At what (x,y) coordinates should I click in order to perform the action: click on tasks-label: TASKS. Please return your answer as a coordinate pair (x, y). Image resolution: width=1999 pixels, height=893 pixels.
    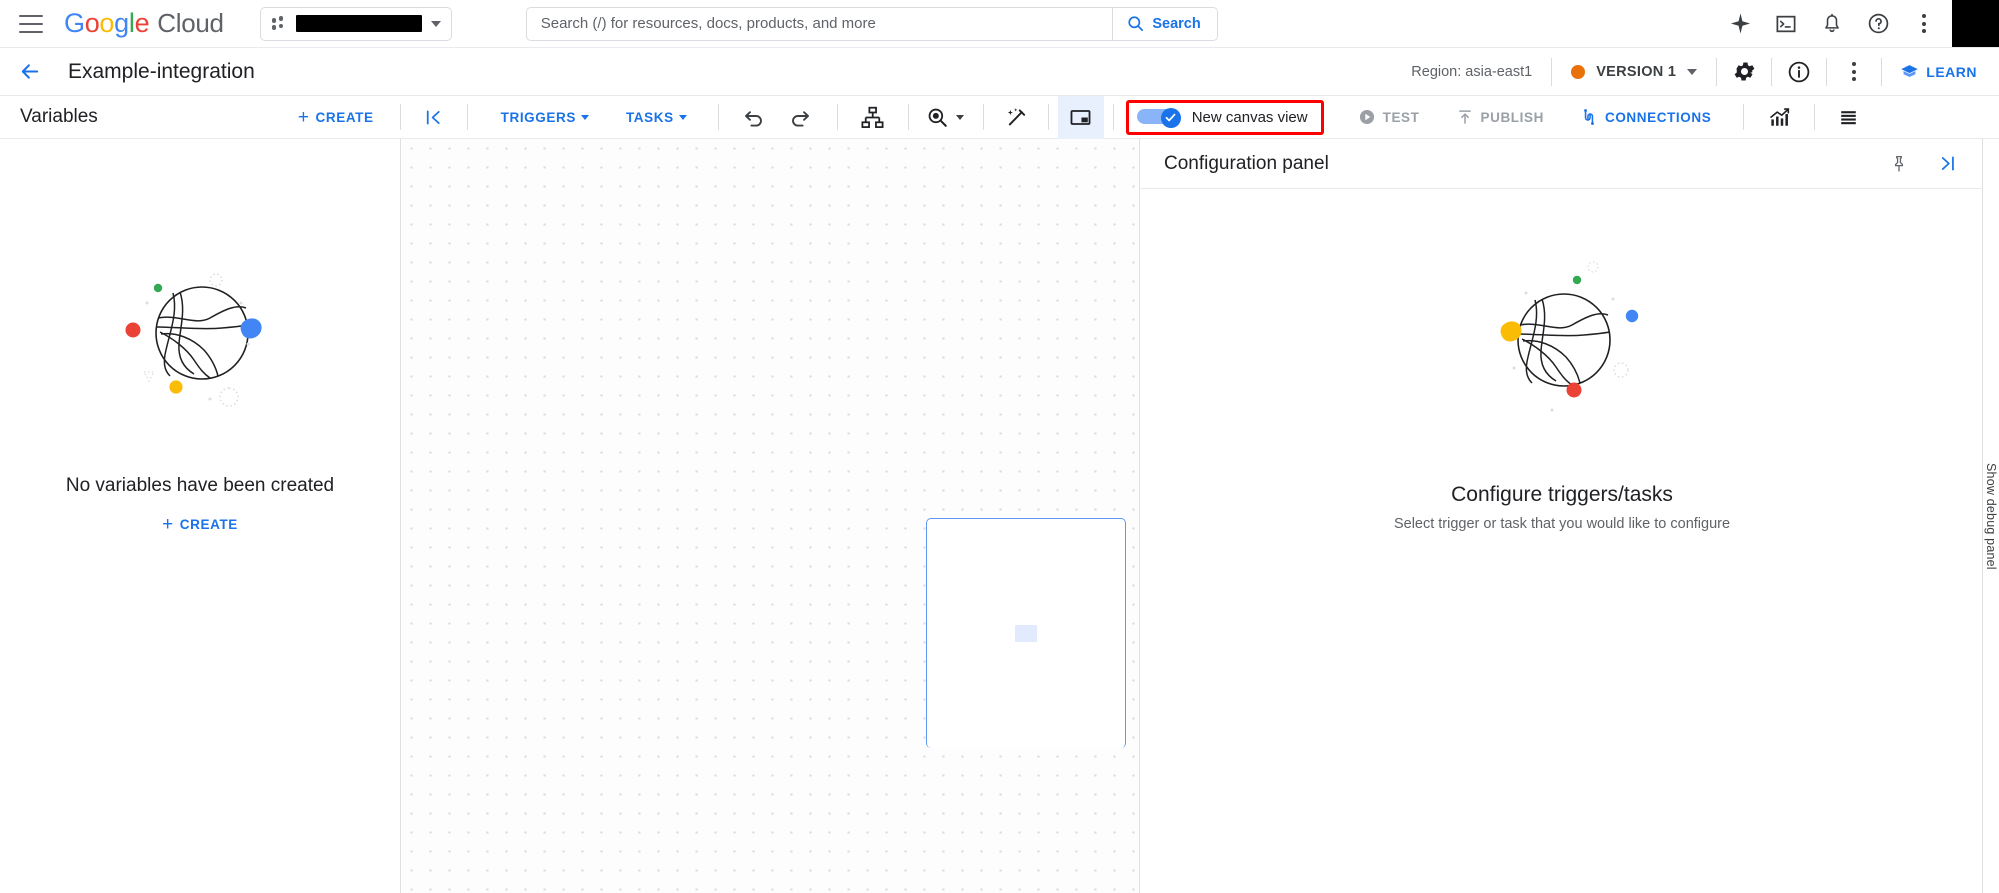
    Looking at the image, I should click on (649, 117).